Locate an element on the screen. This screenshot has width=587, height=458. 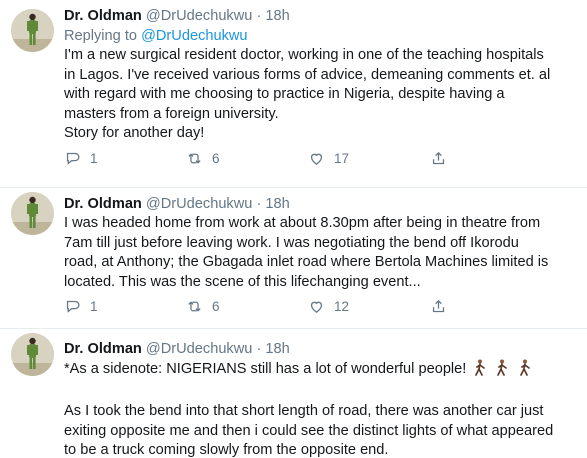
replying-prefix: Replying to is located at coordinates (101, 36).